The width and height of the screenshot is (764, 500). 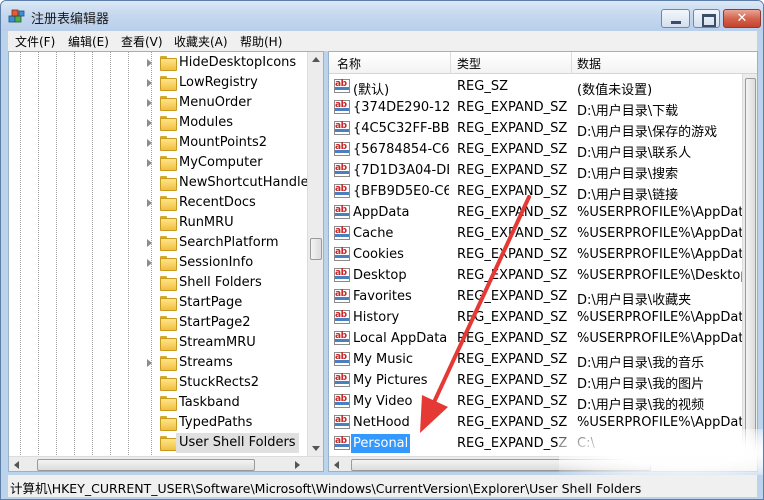 I want to click on value-data: %USERPROFILE%\AppData\L, so click(x=662, y=233).